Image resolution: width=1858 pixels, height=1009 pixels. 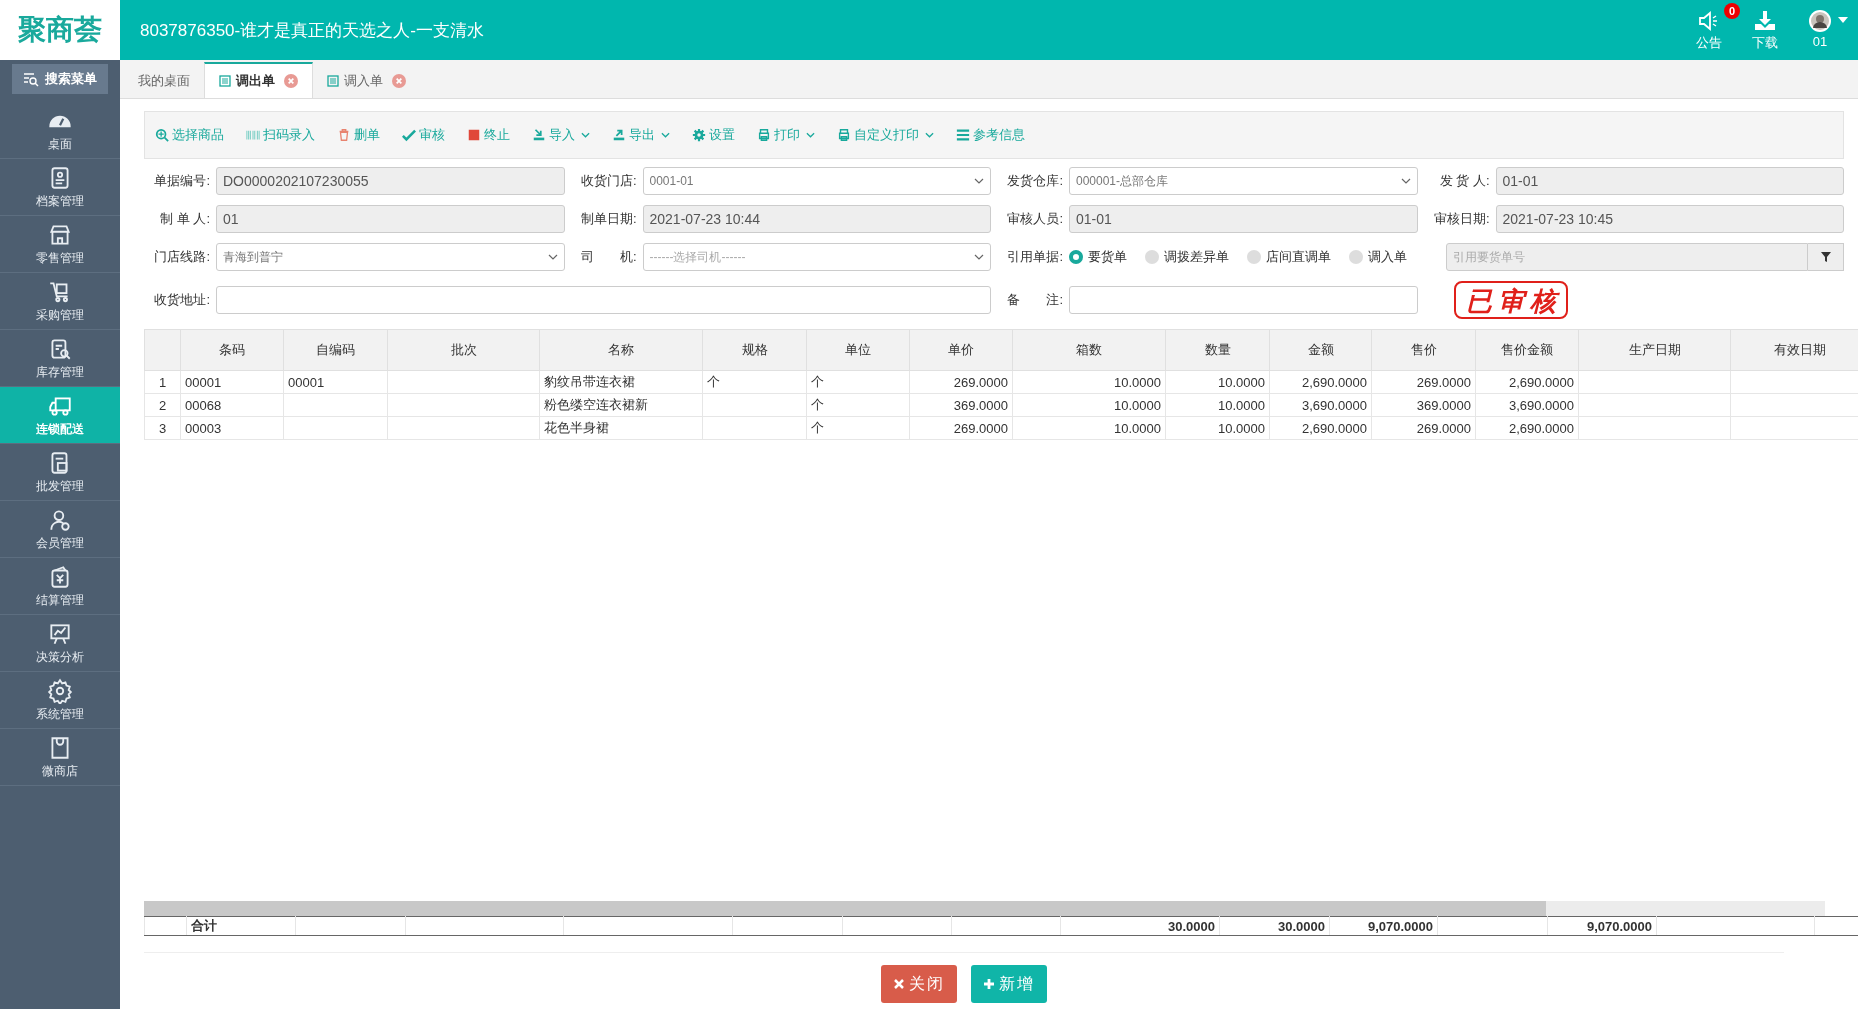 I want to click on caret-icon, so click(x=1843, y=19).